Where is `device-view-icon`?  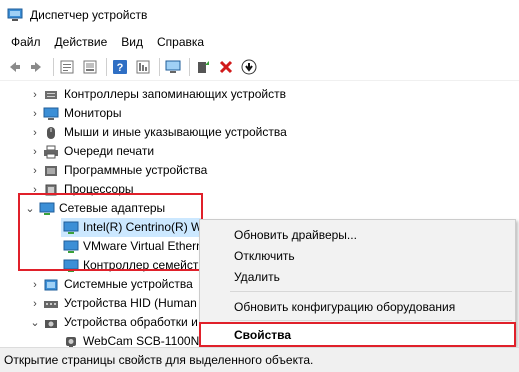 device-view-icon is located at coordinates (90, 67).